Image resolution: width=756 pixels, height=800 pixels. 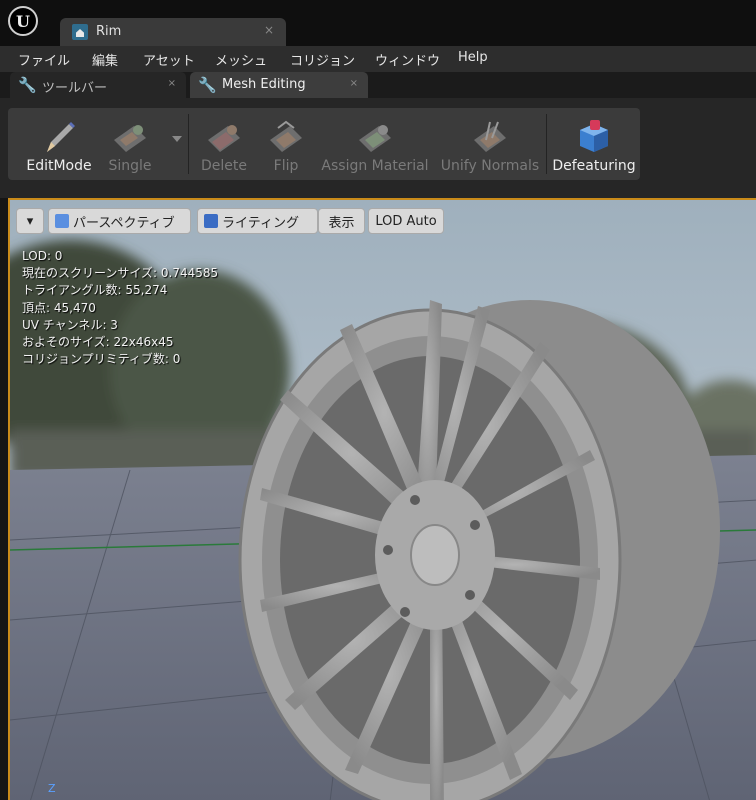 I want to click on menu-asset: アセット, so click(x=169, y=59).